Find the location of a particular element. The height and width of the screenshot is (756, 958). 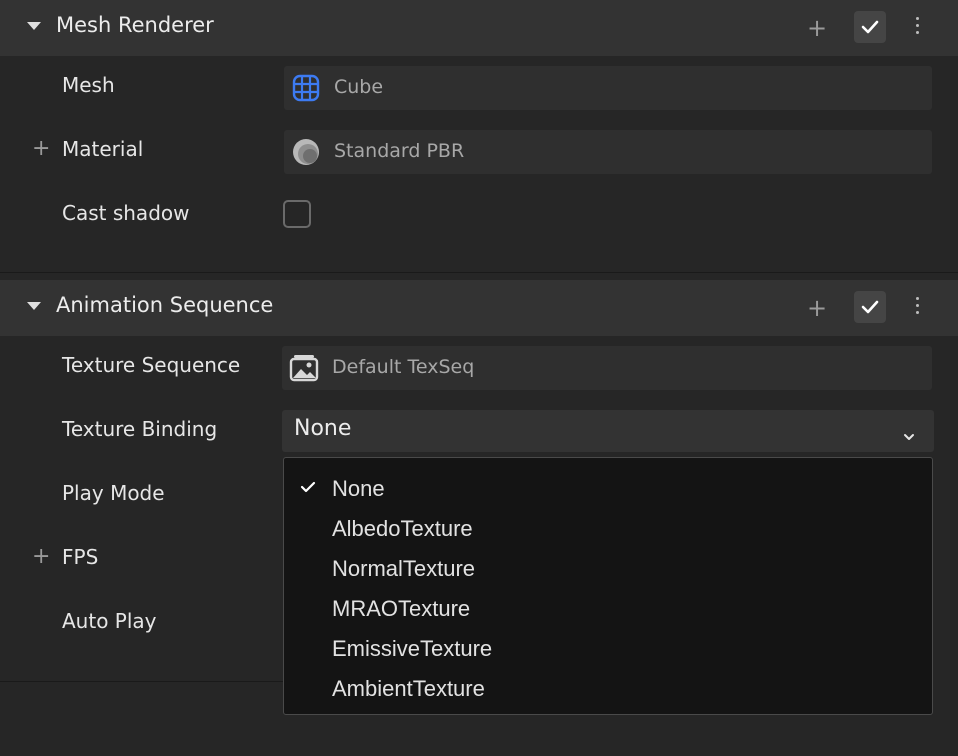

texture-binding-value: None is located at coordinates (323, 428).